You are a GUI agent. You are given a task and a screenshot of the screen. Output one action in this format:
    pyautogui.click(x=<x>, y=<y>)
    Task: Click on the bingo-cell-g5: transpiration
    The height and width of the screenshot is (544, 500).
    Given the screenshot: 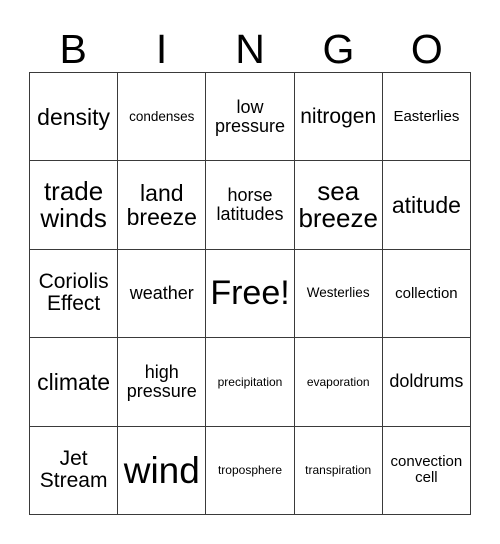 What is the action you would take?
    pyautogui.click(x=338, y=470)
    